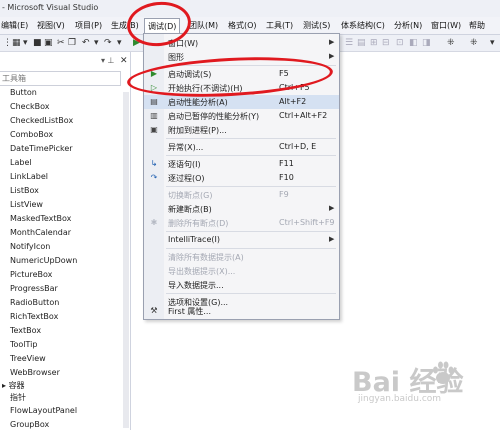 The width and height of the screenshot is (500, 430). I want to click on toolbox-item: GroupBox, so click(29, 424).